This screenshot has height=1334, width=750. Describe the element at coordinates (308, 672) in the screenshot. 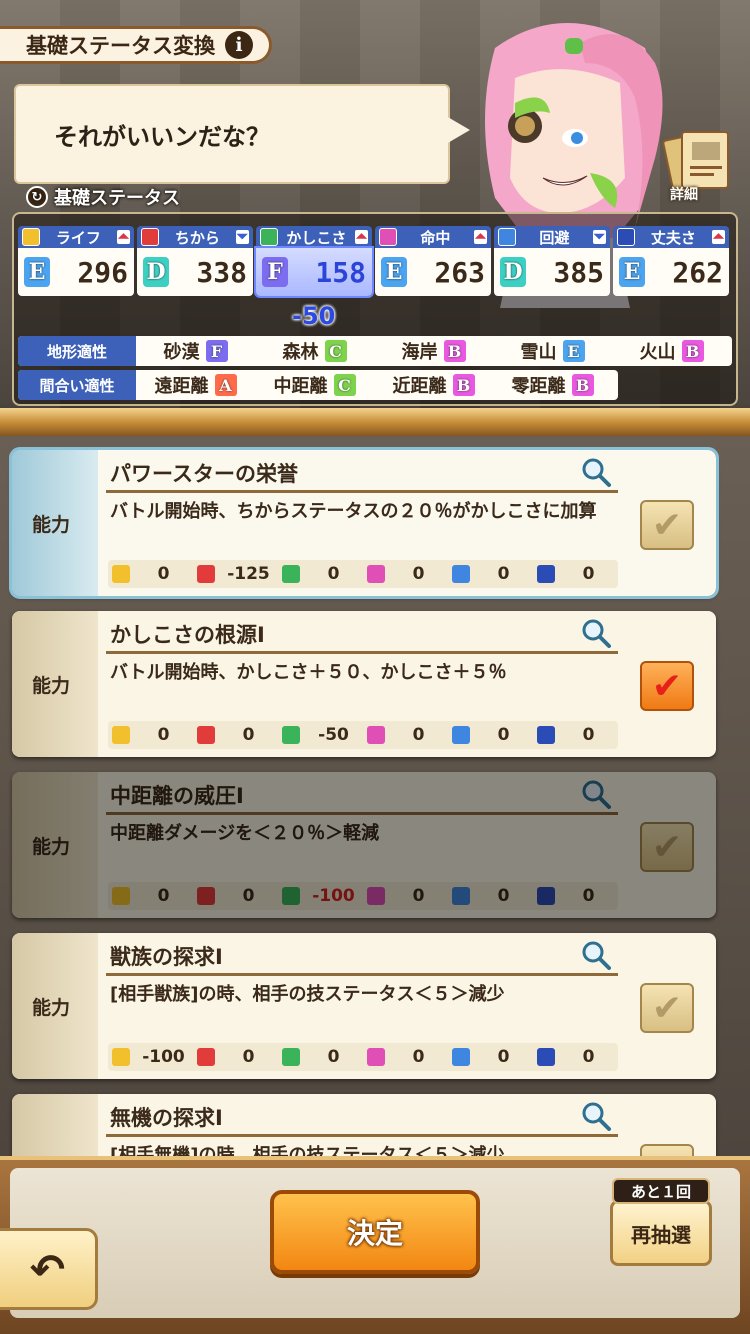

I see `ability-description: バトル開始時、かしこさ＋５０、かしこさ＋５％` at that location.